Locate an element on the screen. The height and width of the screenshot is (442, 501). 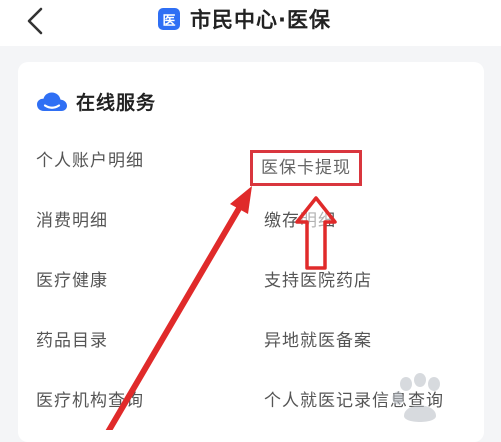
top-navigation-bar: 医 市民中心·医保 is located at coordinates (250, 23).